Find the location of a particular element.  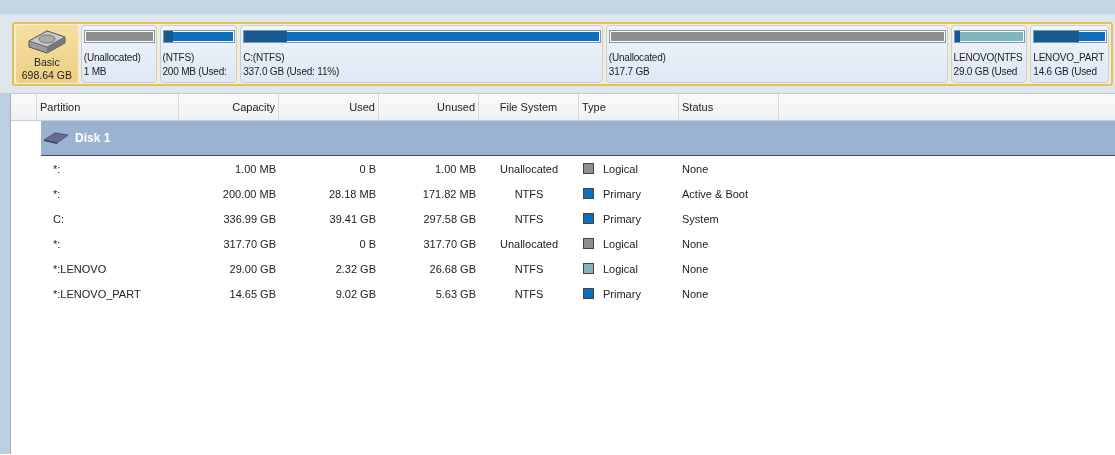

table-cell-text: 29.00 GB is located at coordinates (252, 268).